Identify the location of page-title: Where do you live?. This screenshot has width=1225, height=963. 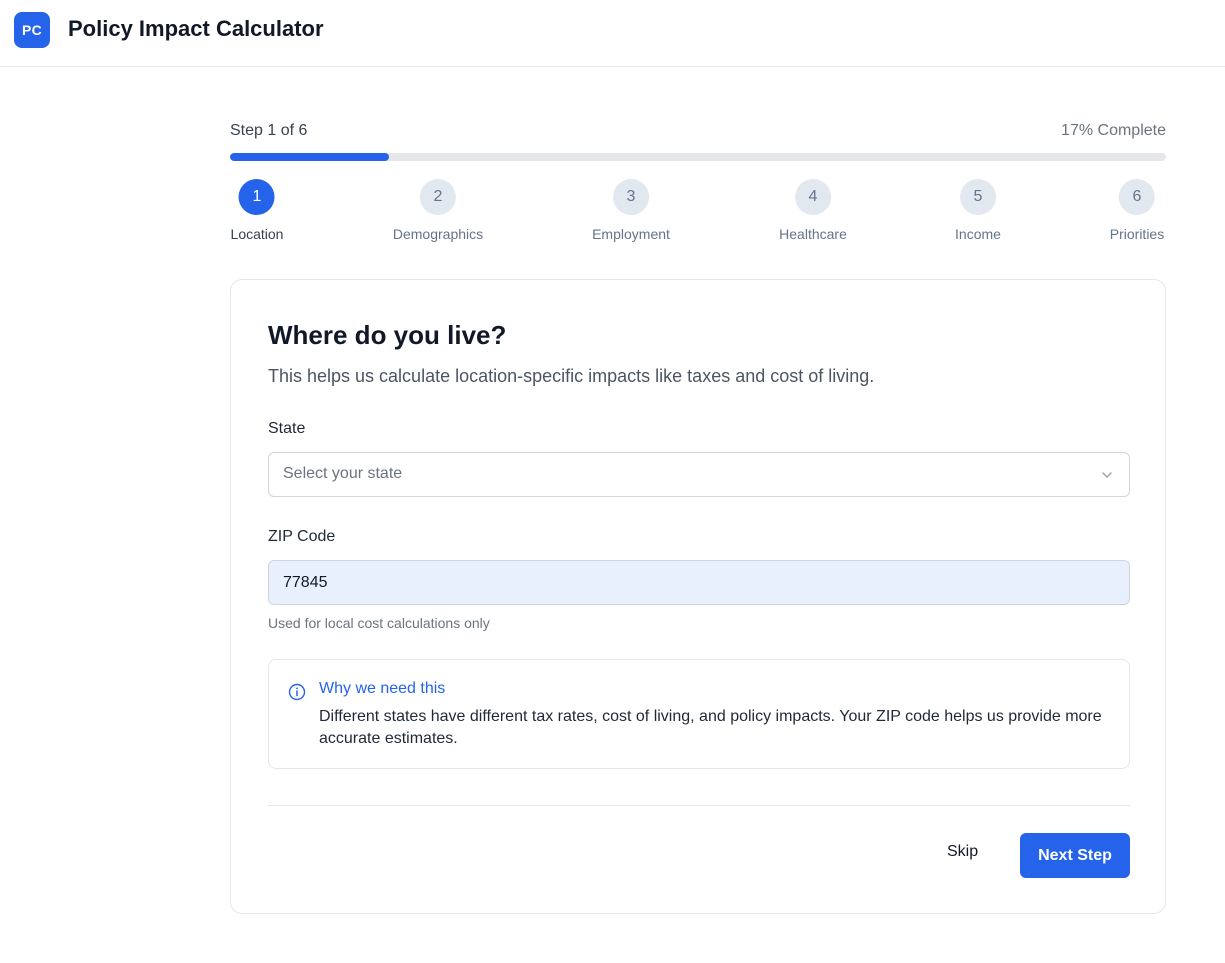
(387, 335).